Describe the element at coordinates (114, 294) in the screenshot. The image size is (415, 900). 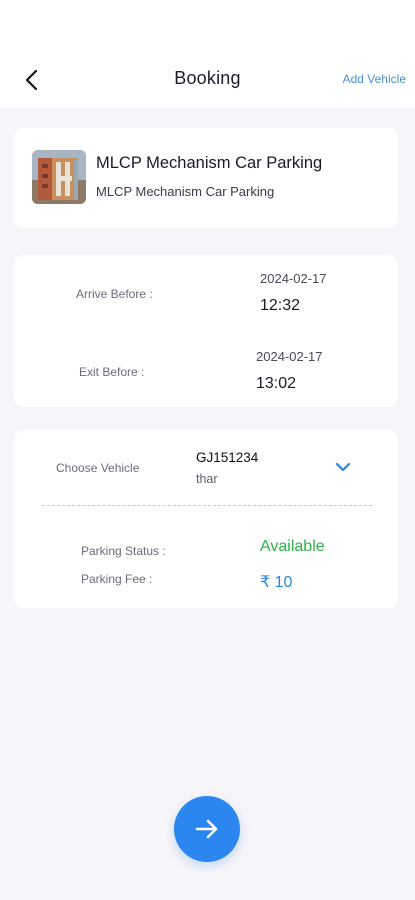
I see `arrive-label: Arrive Before :` at that location.